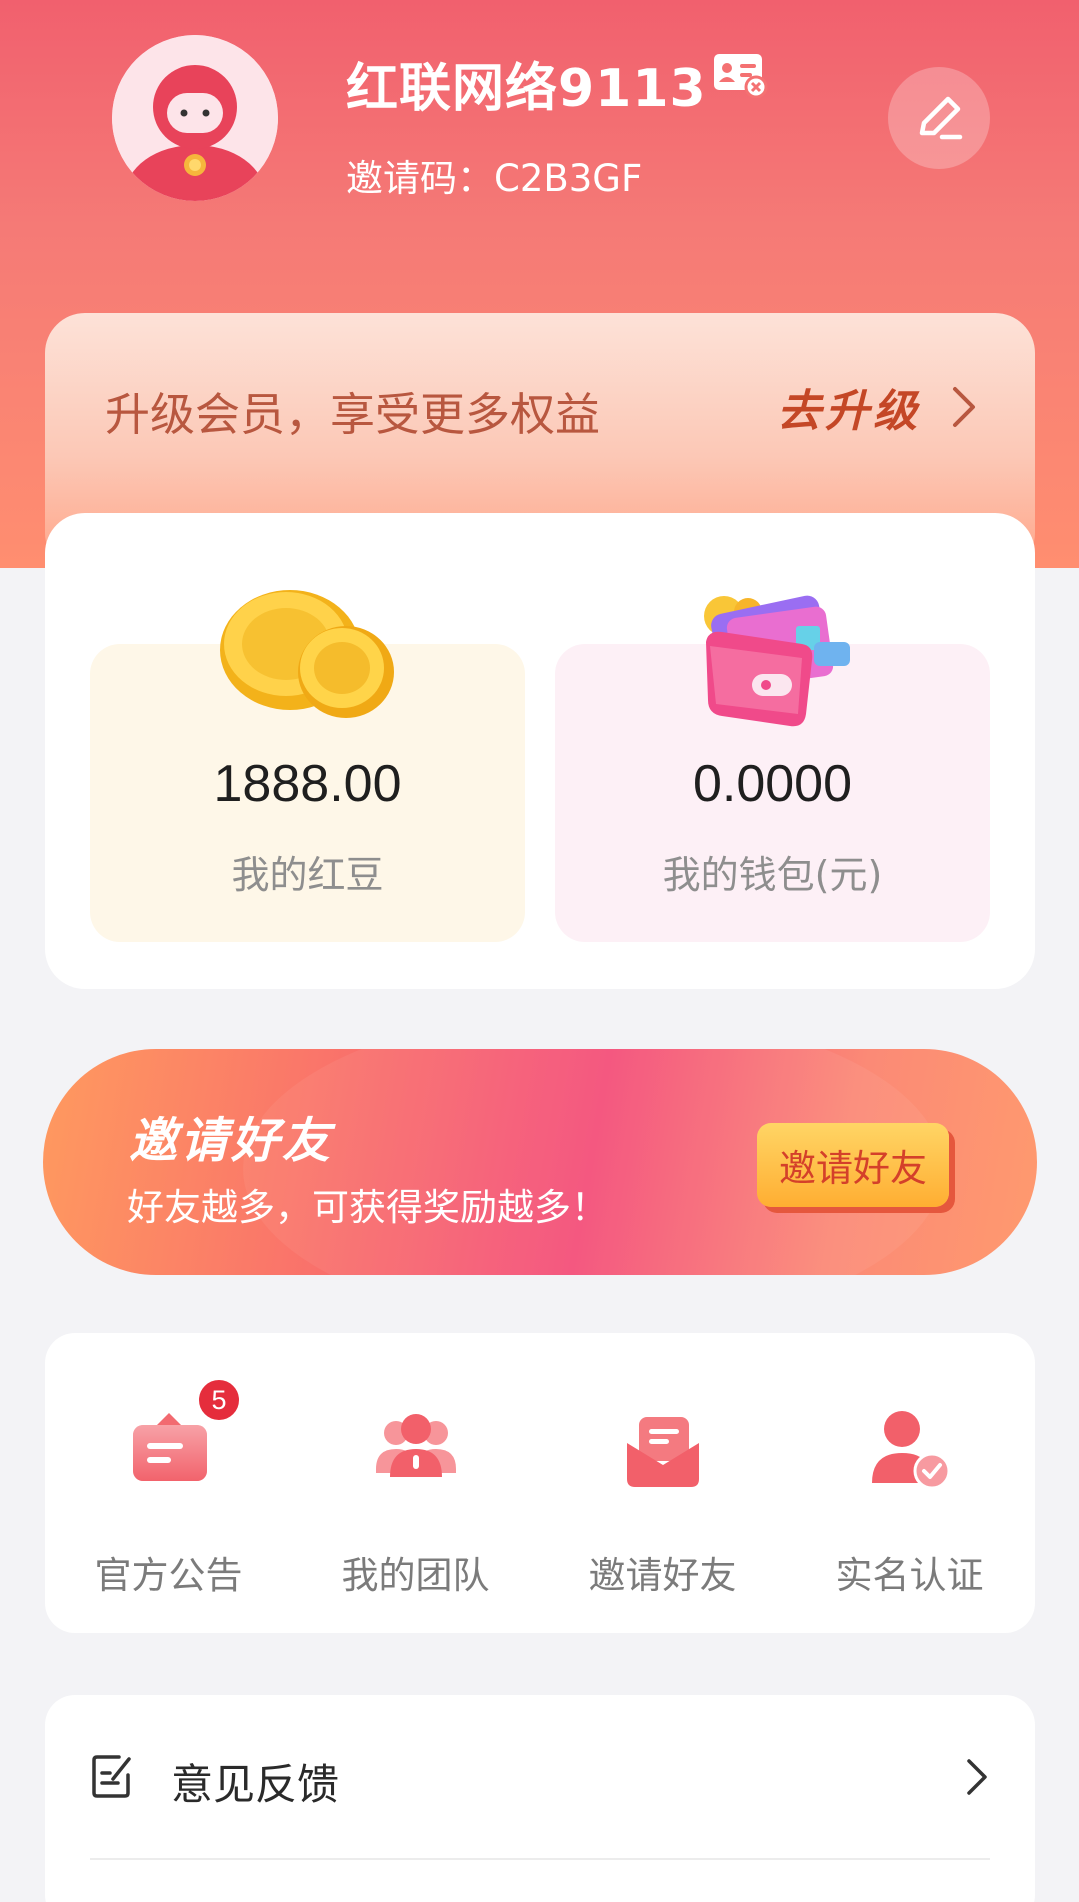 This screenshot has width=1079, height=1902. I want to click on shortcut-label: 实名认证, so click(909, 1575).